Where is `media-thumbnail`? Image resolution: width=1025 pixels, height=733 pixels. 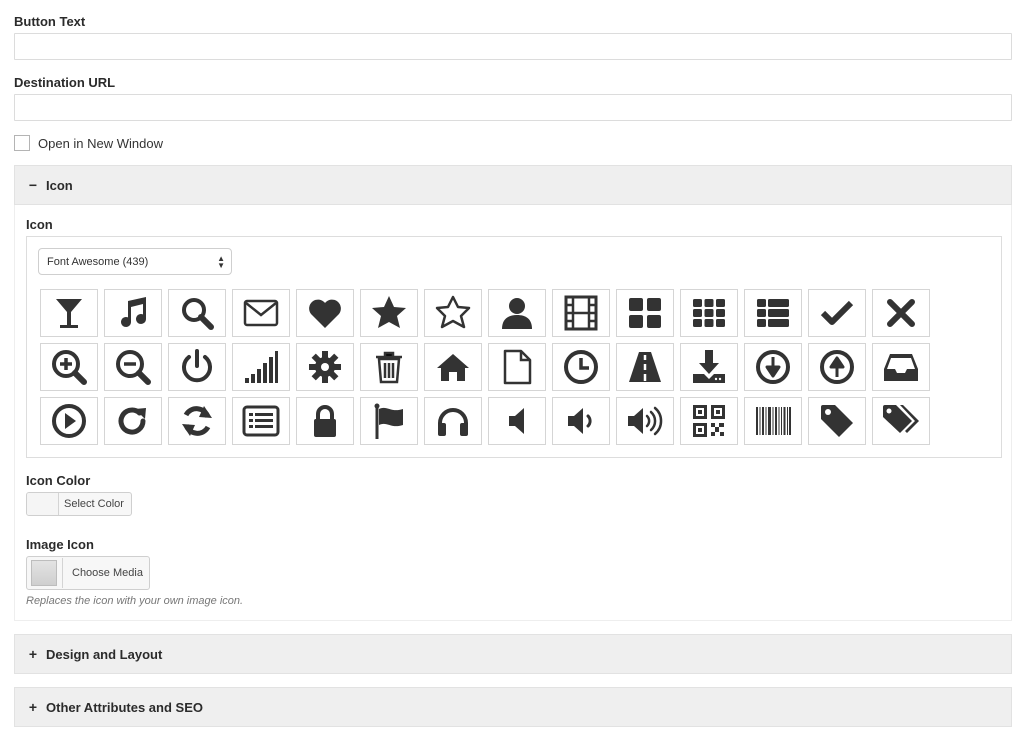 media-thumbnail is located at coordinates (44, 573).